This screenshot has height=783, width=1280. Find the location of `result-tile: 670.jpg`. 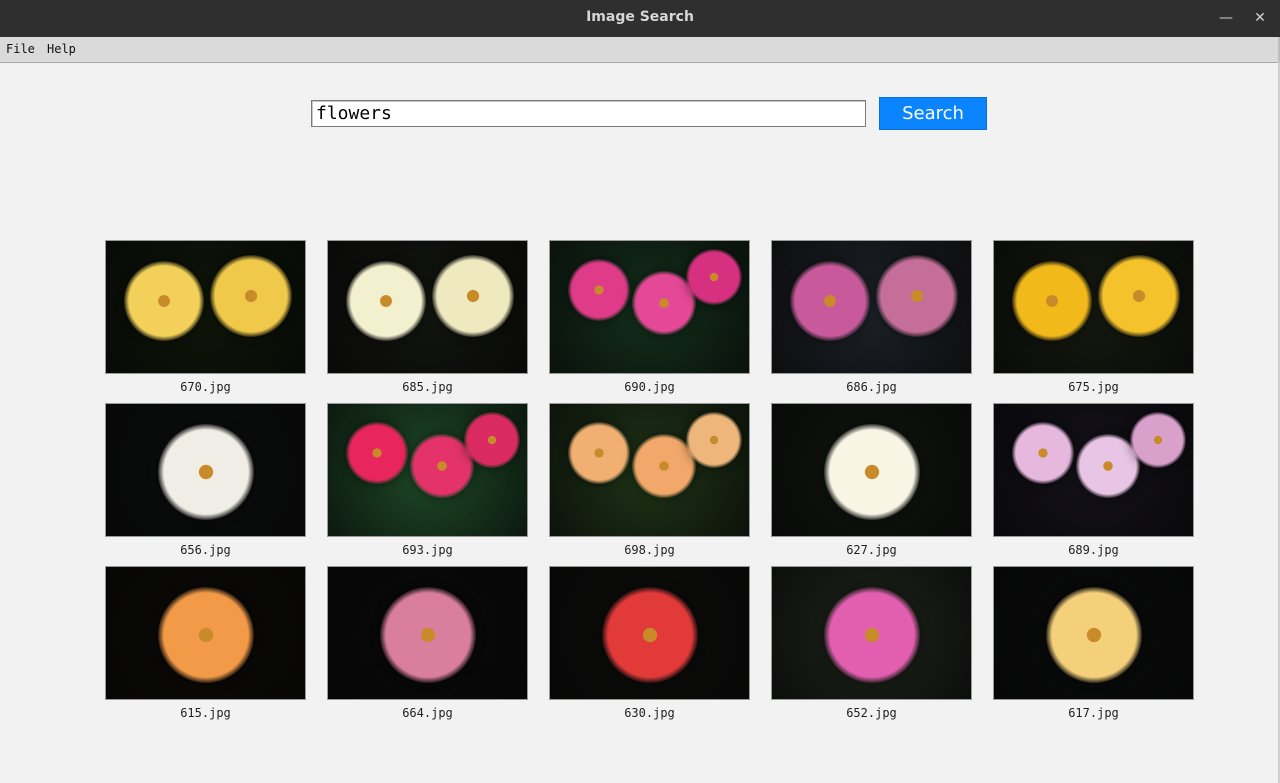

result-tile: 670.jpg is located at coordinates (205, 318).